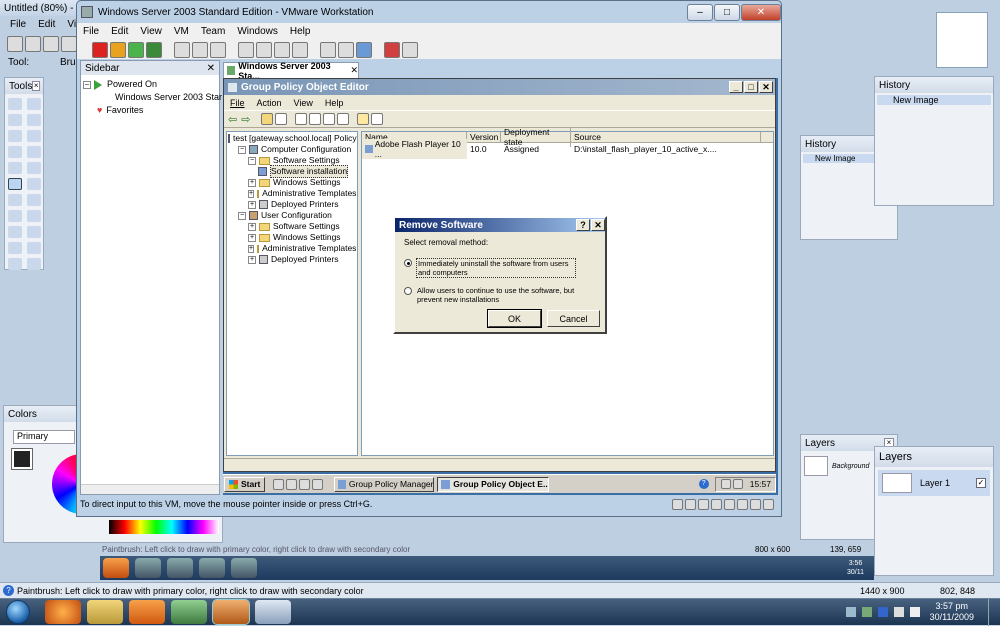 The width and height of the screenshot is (1000, 626). What do you see at coordinates (150, 84) in the screenshot?
I see `powered-on-group: – Powered On` at bounding box center [150, 84].